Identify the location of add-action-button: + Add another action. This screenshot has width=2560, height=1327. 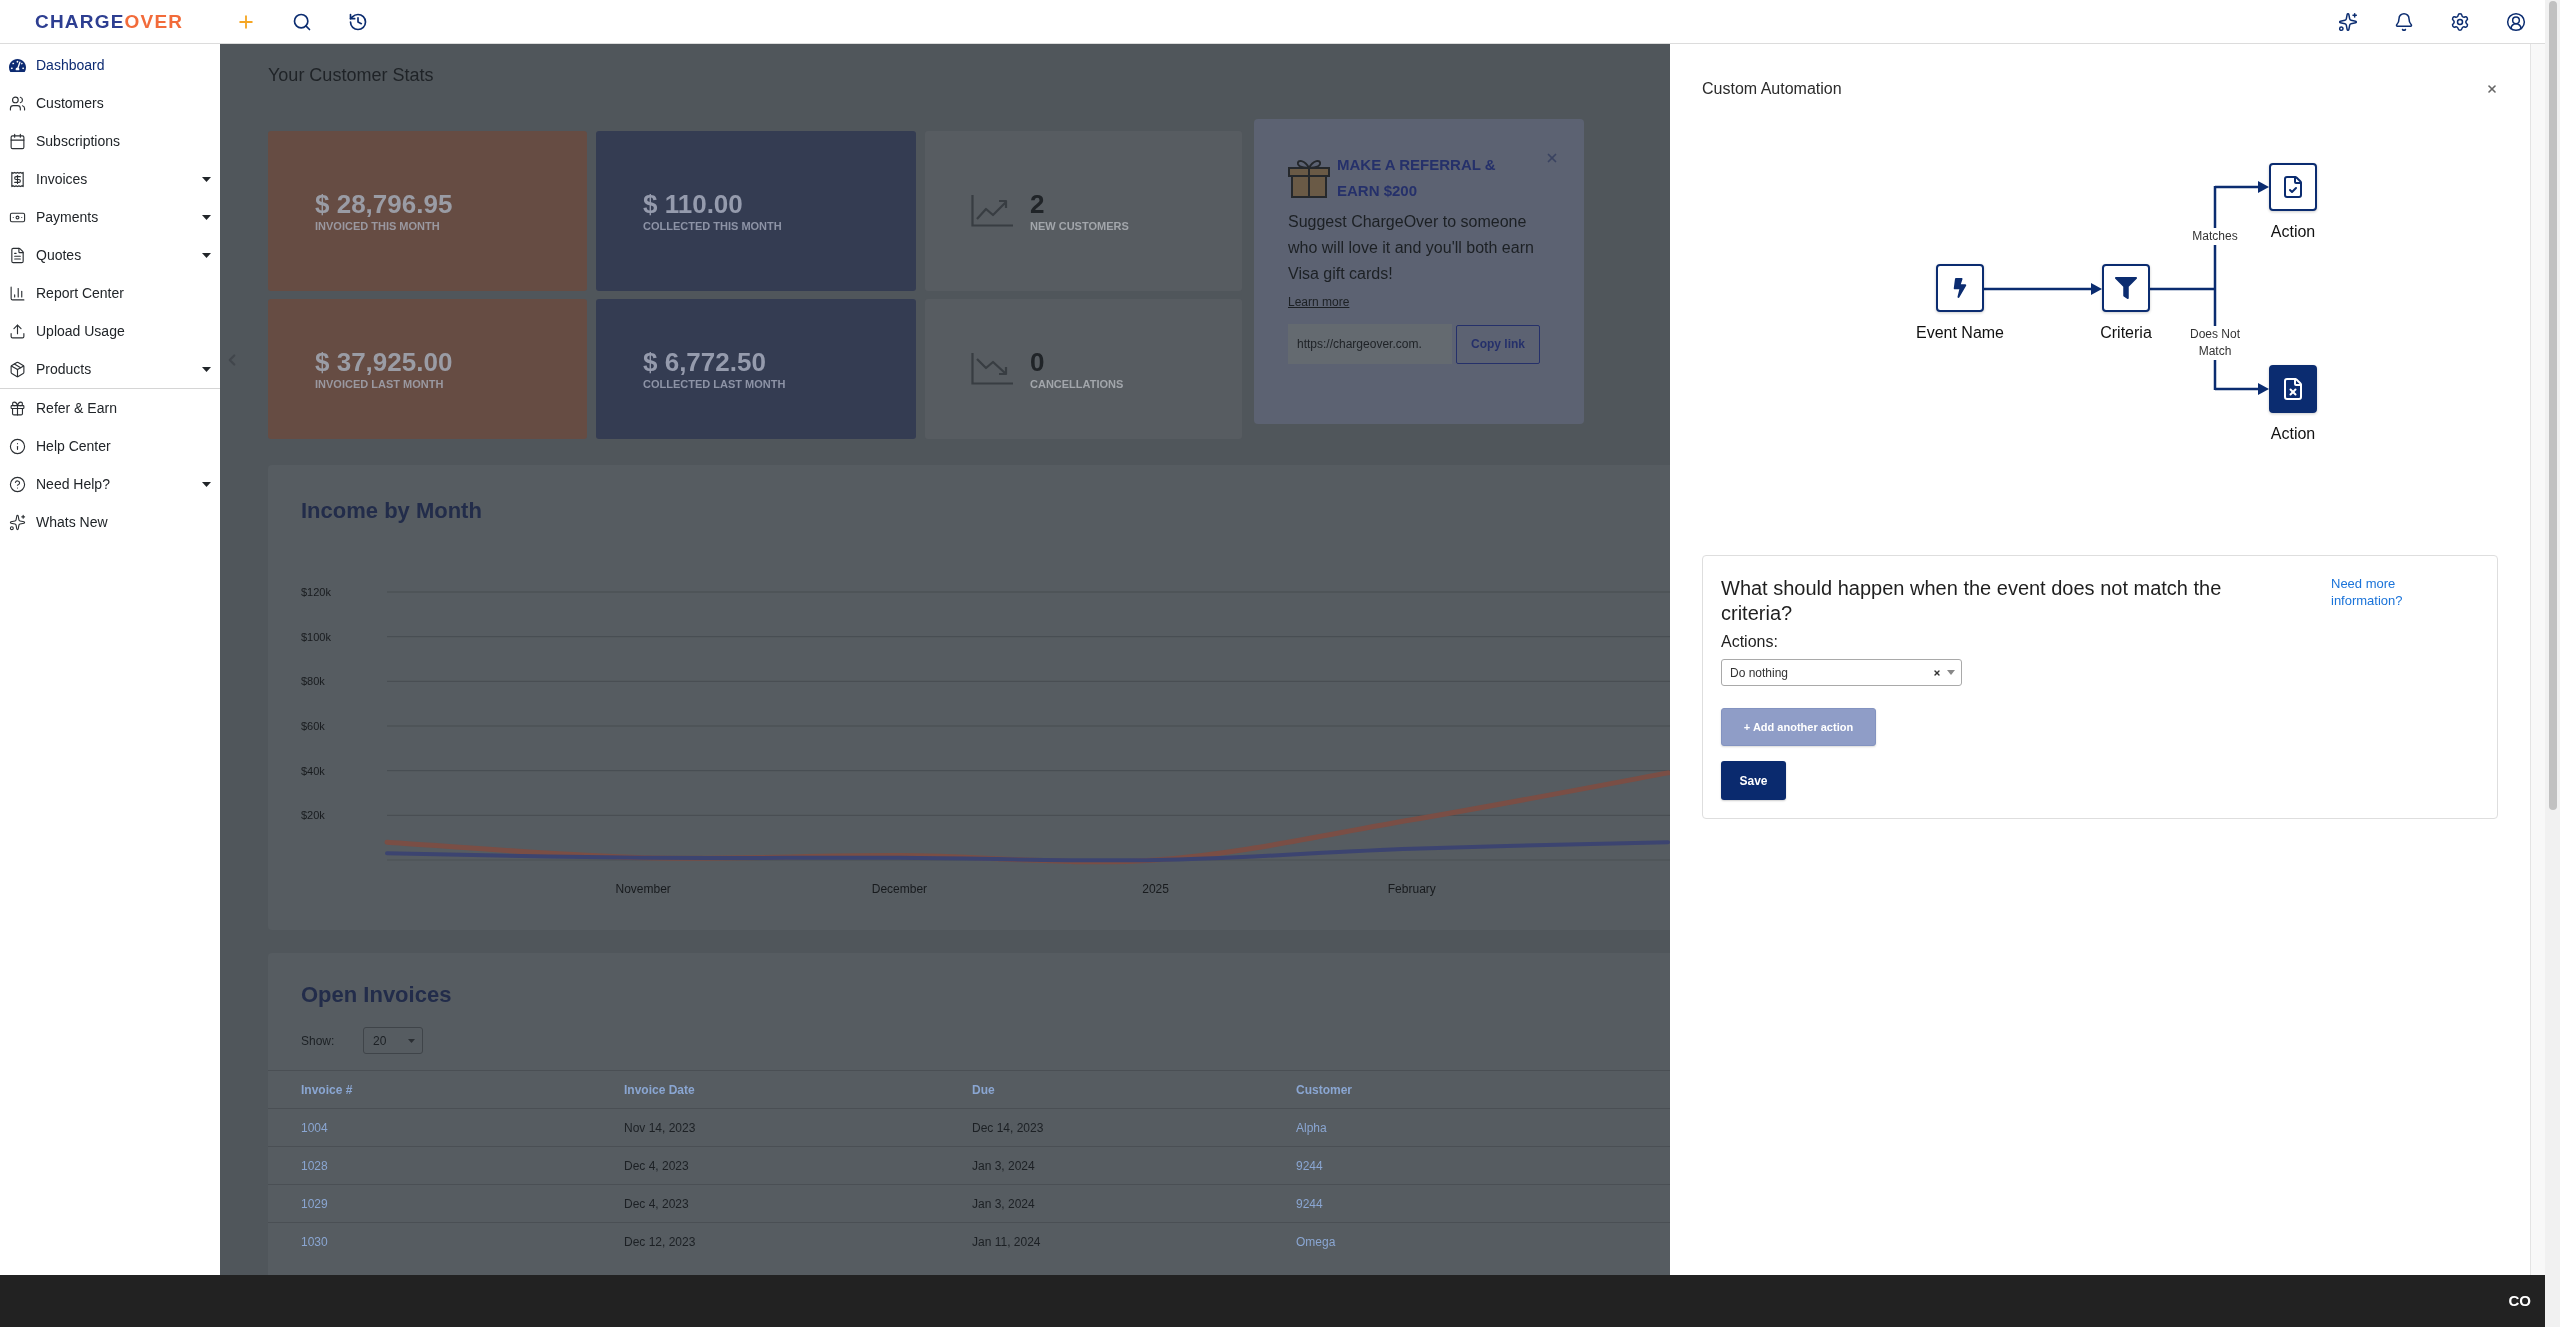
(1798, 727).